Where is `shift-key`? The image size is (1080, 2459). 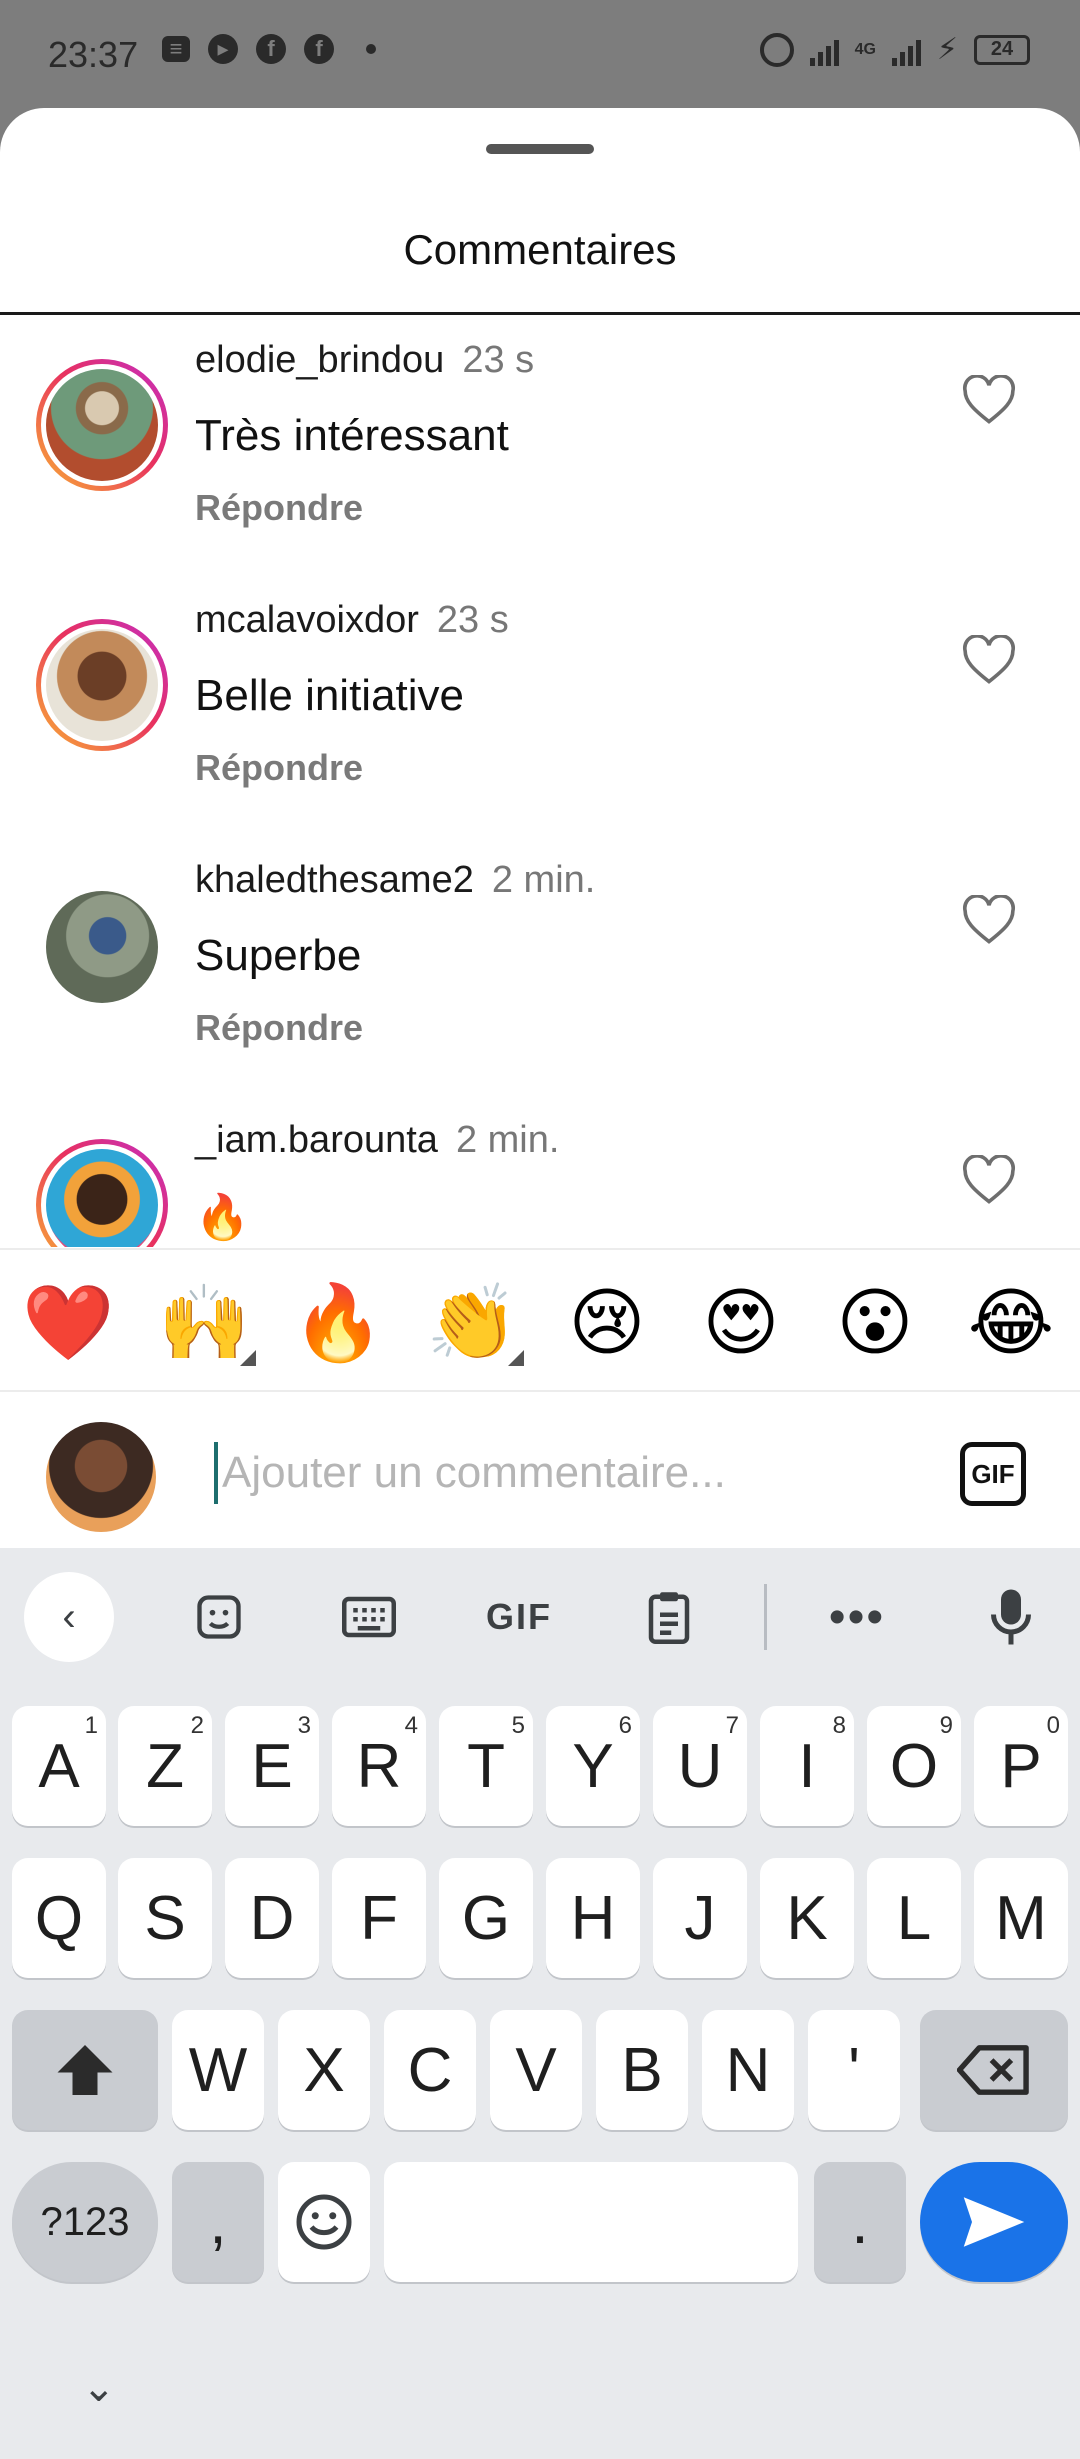
shift-key is located at coordinates (85, 2070).